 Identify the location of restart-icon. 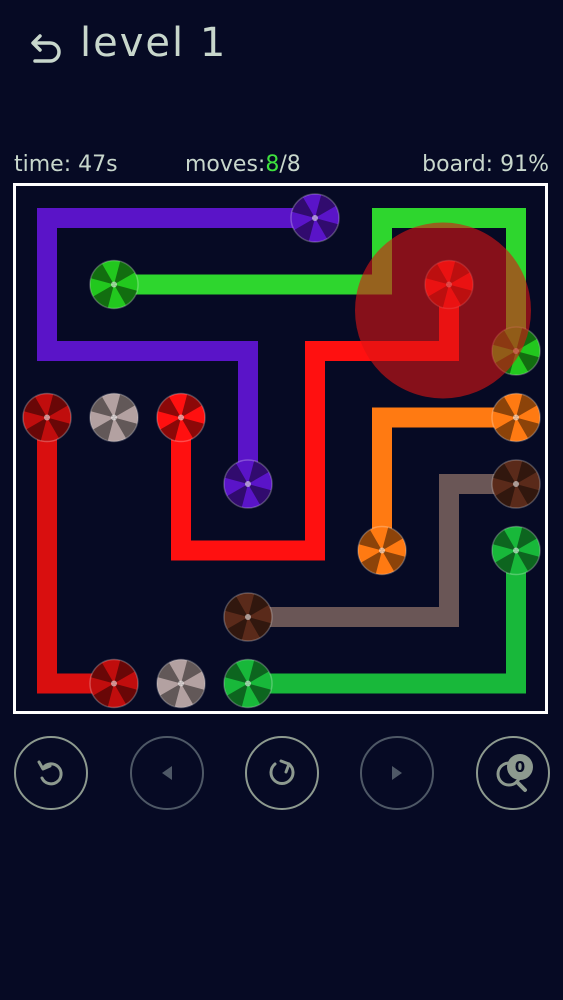
(282, 772).